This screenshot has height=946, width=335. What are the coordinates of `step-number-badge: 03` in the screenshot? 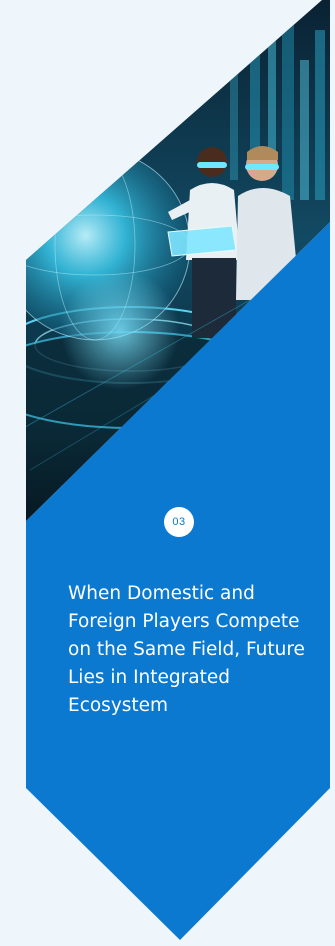 It's located at (179, 522).